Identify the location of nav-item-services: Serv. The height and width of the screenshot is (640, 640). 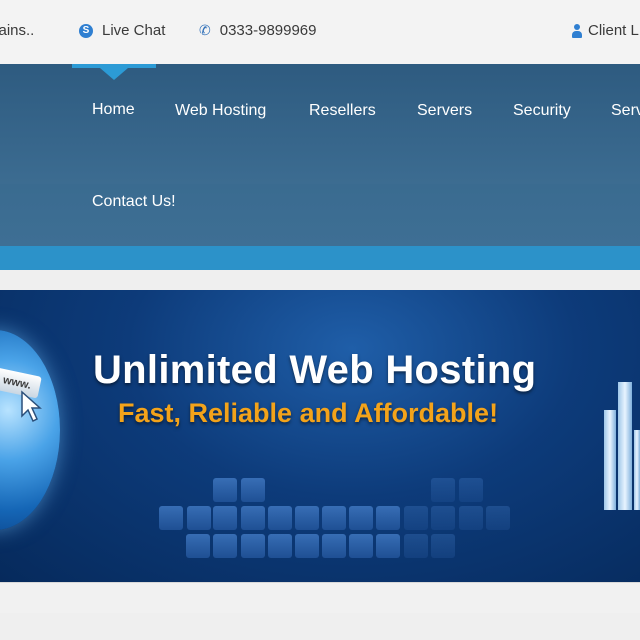
(625, 111).